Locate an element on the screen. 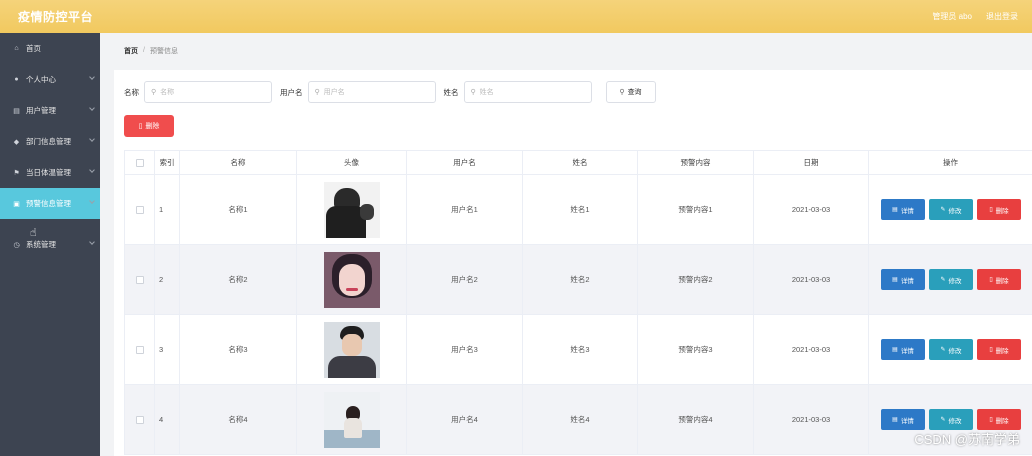  sidebar-item-temperature: ⚑ 当日体温管理 is located at coordinates (50, 172).